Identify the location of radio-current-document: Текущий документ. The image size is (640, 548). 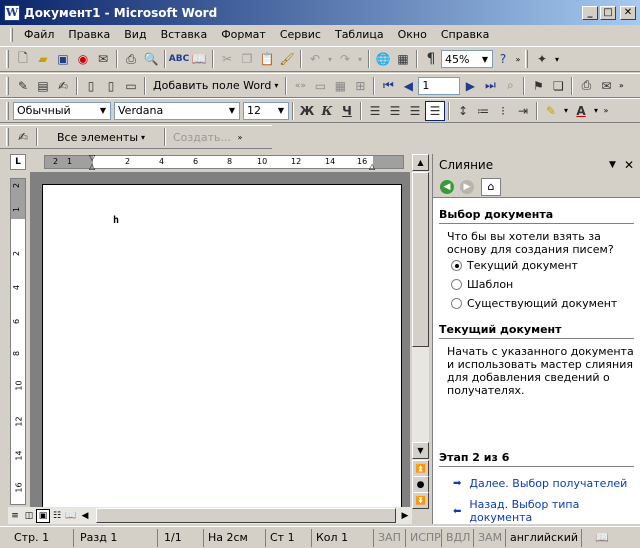
(536, 265).